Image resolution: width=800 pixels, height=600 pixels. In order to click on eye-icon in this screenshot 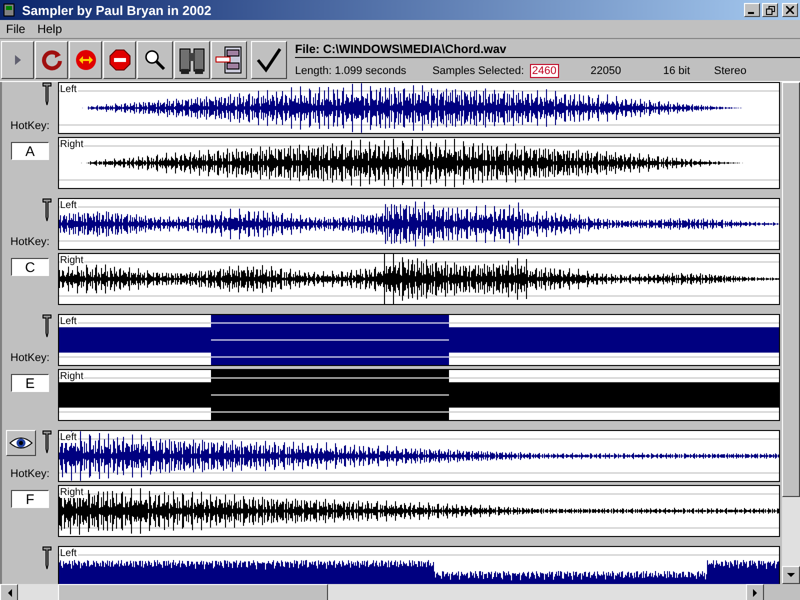, I will do `click(21, 443)`.